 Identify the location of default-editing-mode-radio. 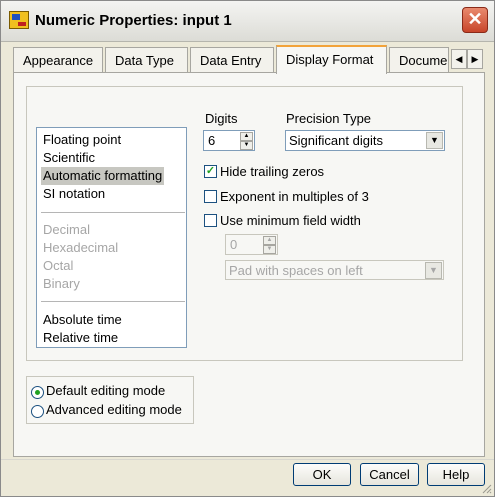
(37, 392).